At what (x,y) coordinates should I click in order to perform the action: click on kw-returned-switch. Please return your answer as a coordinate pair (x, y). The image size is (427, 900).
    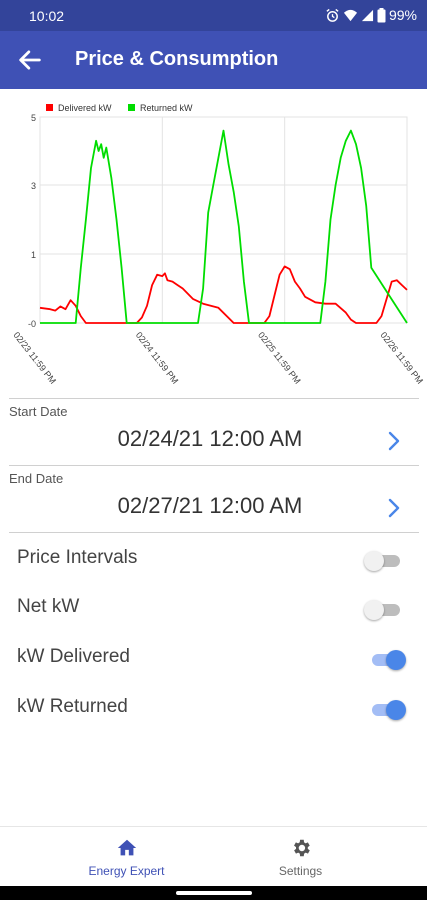
    Looking at the image, I should click on (386, 710).